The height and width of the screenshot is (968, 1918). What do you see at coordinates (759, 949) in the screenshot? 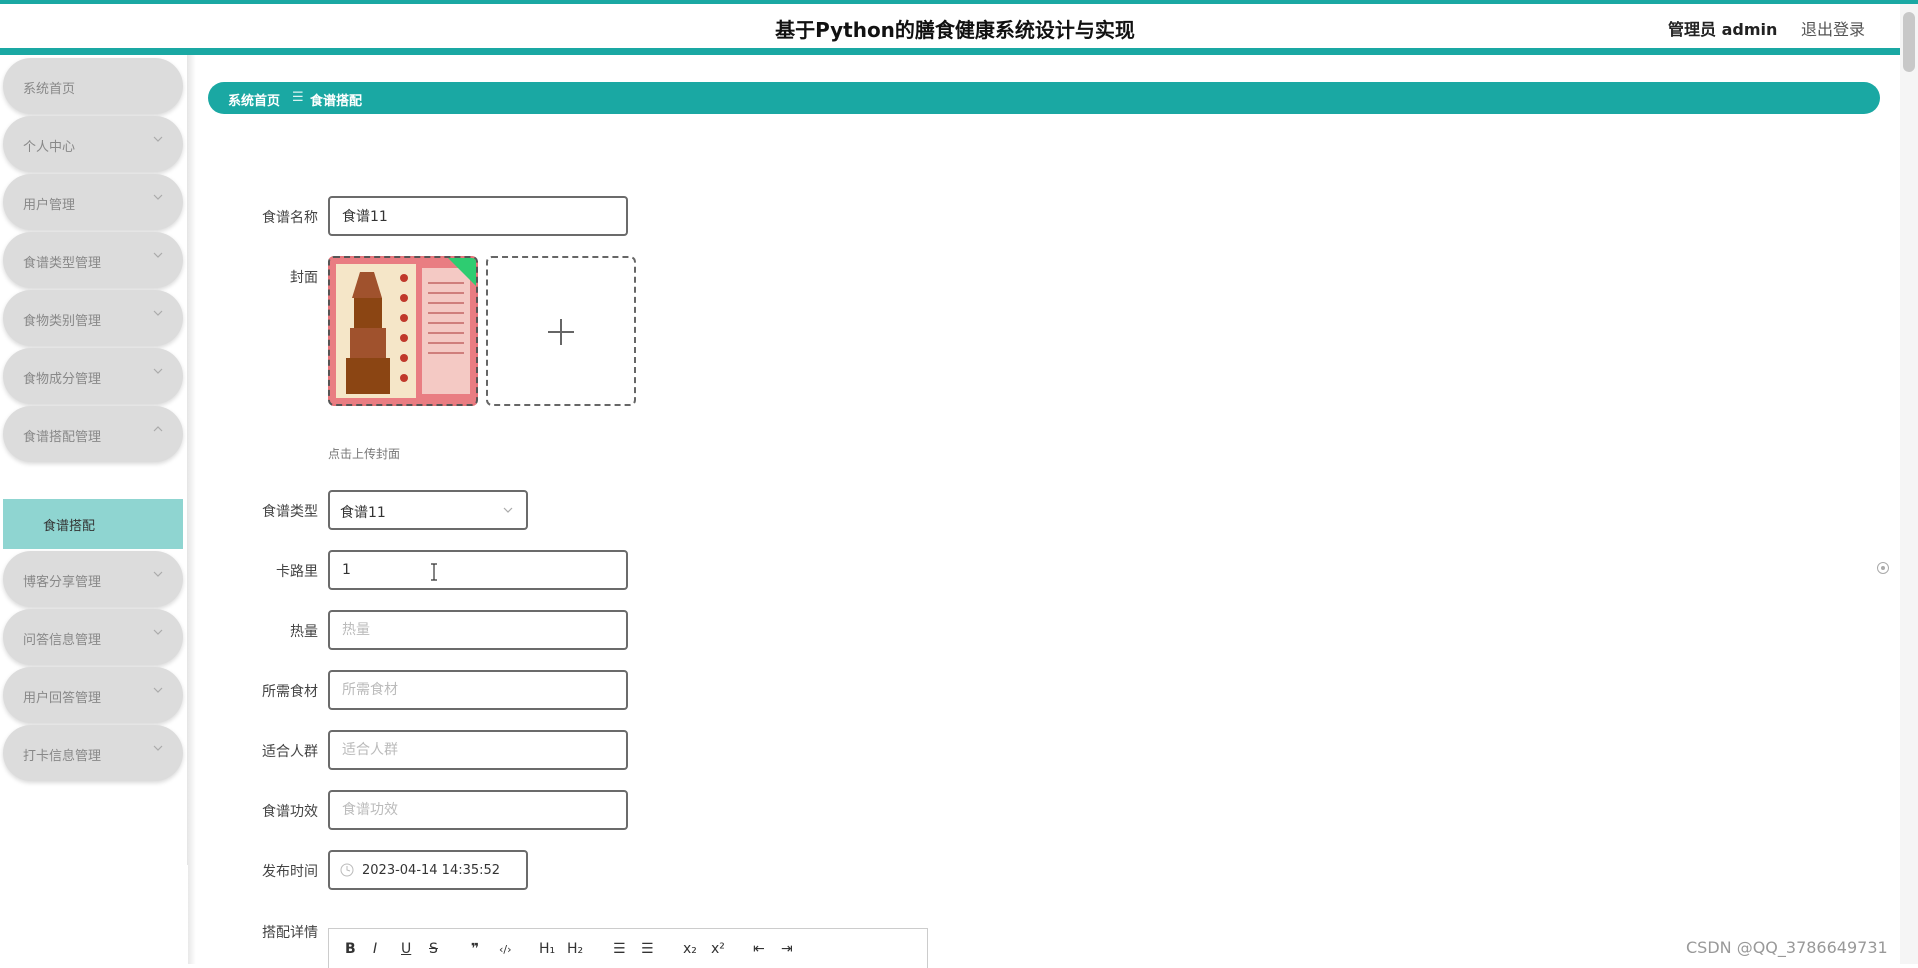
I see `outdent-button: ⇤` at bounding box center [759, 949].